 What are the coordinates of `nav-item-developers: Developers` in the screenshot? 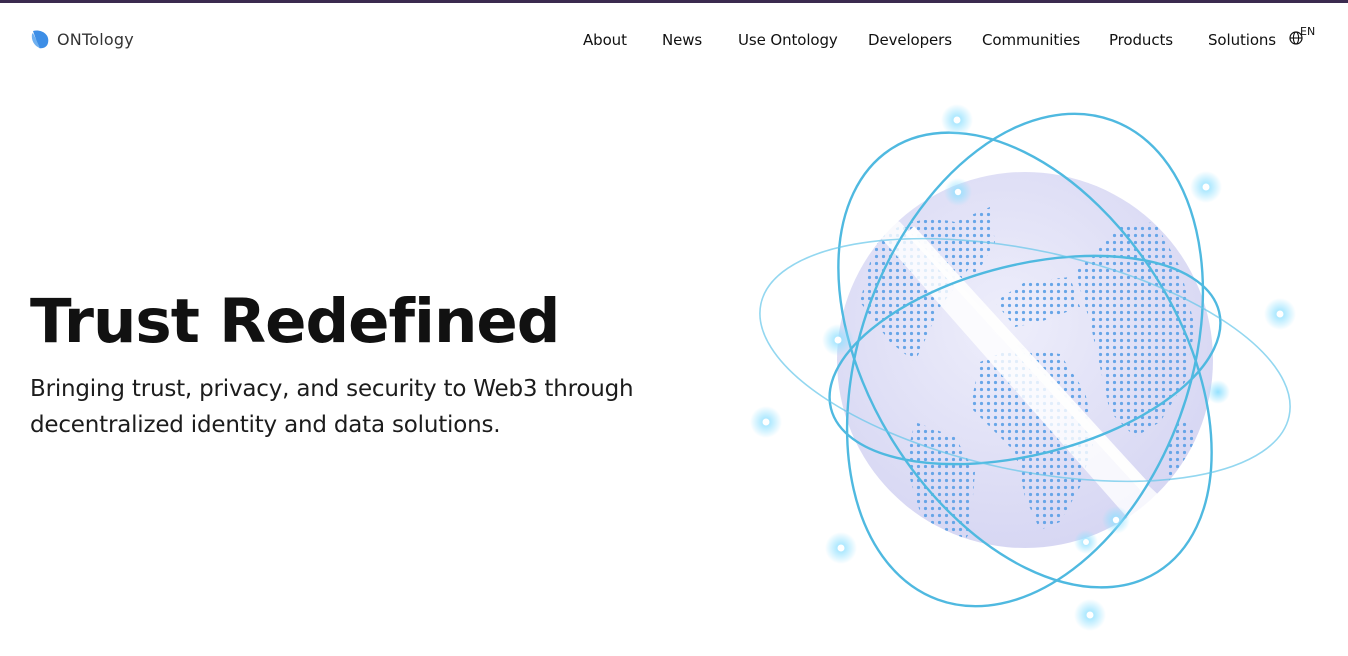 It's located at (910, 40).